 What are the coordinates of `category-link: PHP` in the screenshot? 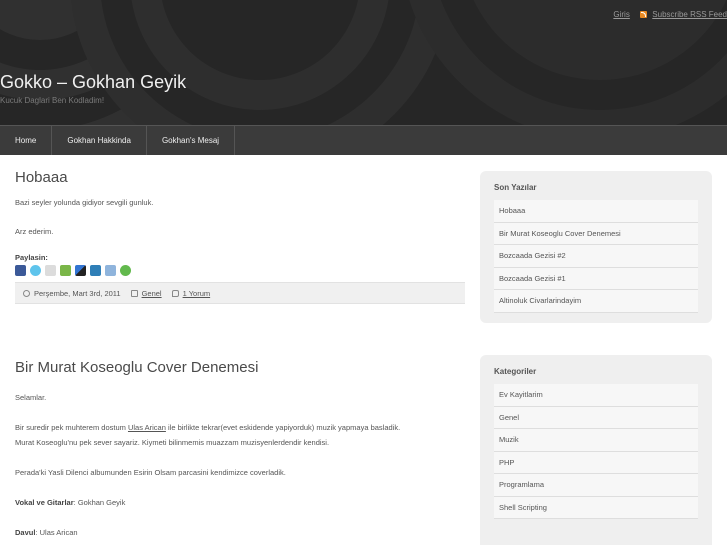 It's located at (596, 462).